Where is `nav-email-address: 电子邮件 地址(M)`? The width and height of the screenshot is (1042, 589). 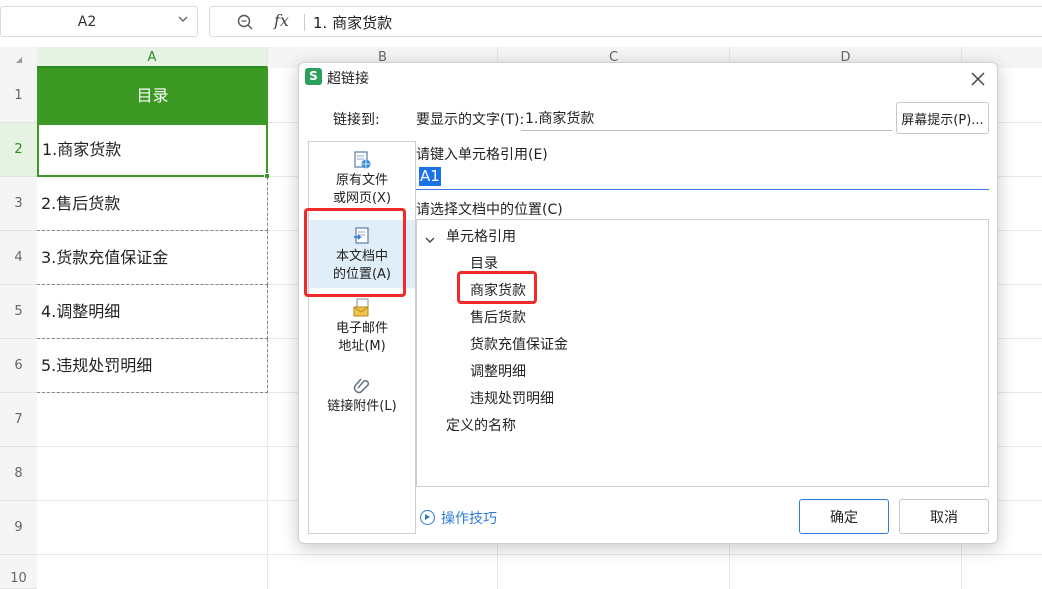
nav-email-address: 电子邮件 地址(M) is located at coordinates (362, 329).